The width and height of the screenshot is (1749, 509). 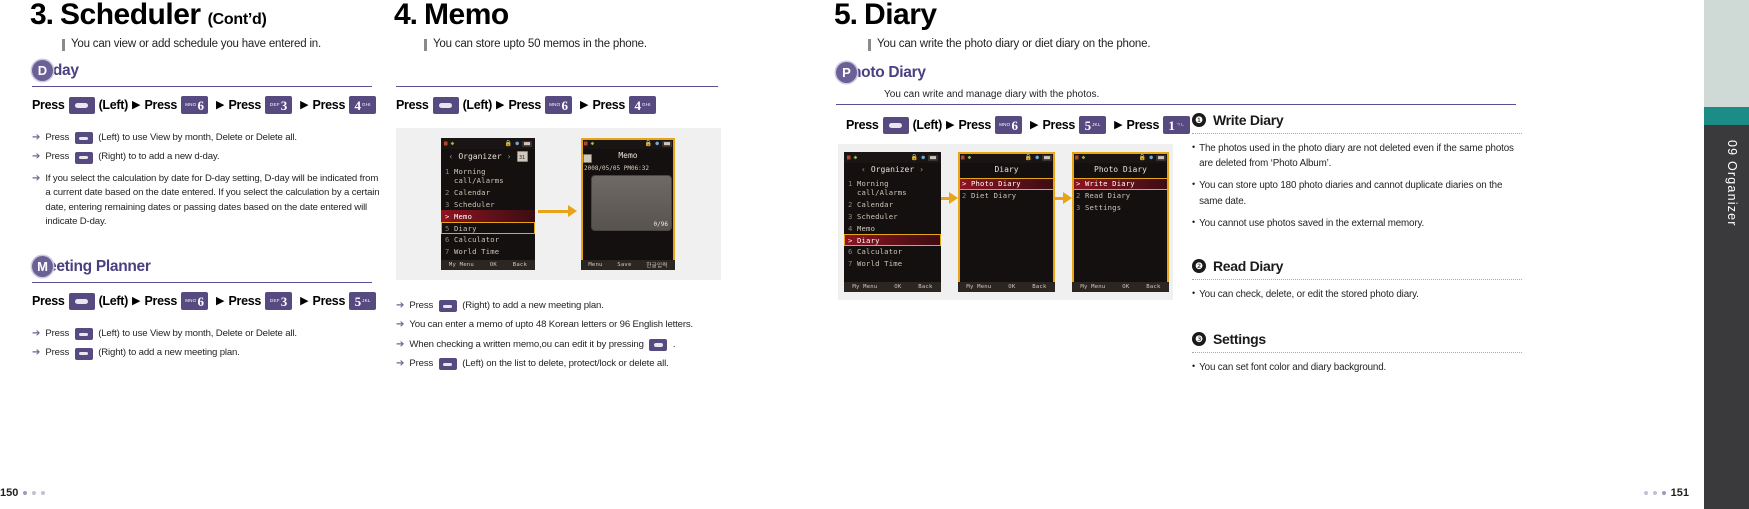 I want to click on meeting-rule, so click(x=202, y=282).